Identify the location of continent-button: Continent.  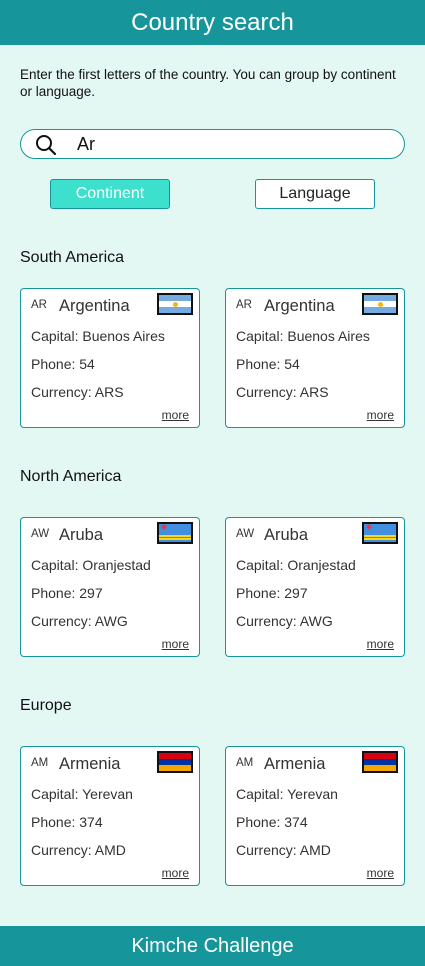
(110, 194).